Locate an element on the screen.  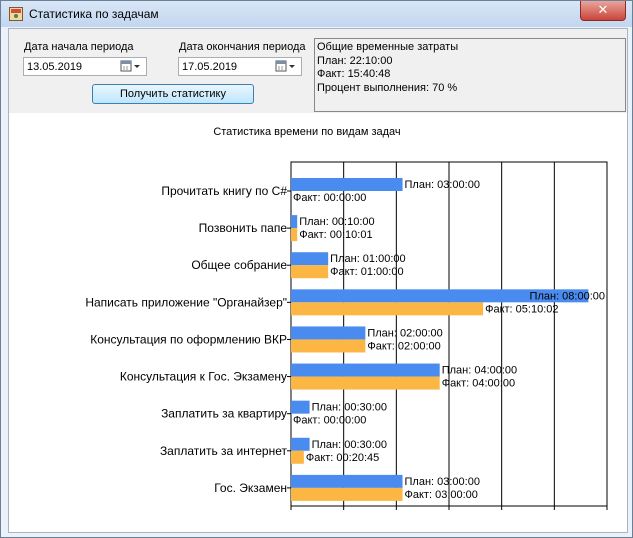
fact-data-label: Факт: 01:00:00 is located at coordinates (366, 272).